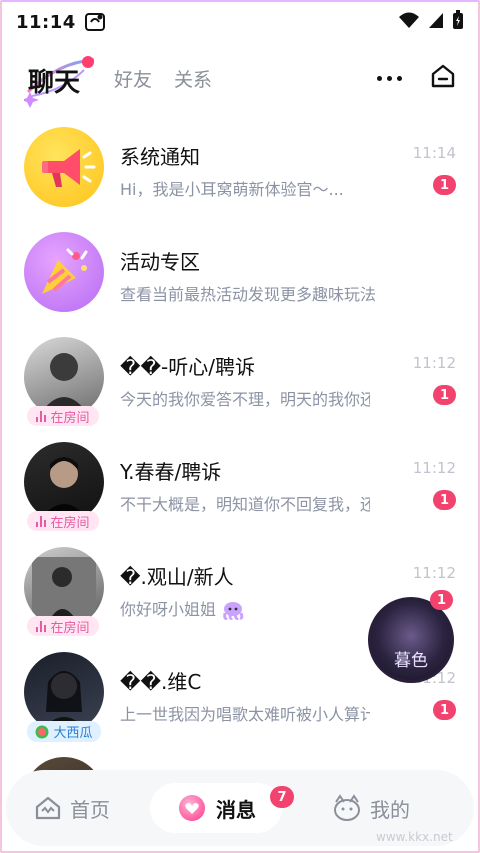 Image resolution: width=480 pixels, height=853 pixels. What do you see at coordinates (64, 167) in the screenshot?
I see `megaphone-icon` at bounding box center [64, 167].